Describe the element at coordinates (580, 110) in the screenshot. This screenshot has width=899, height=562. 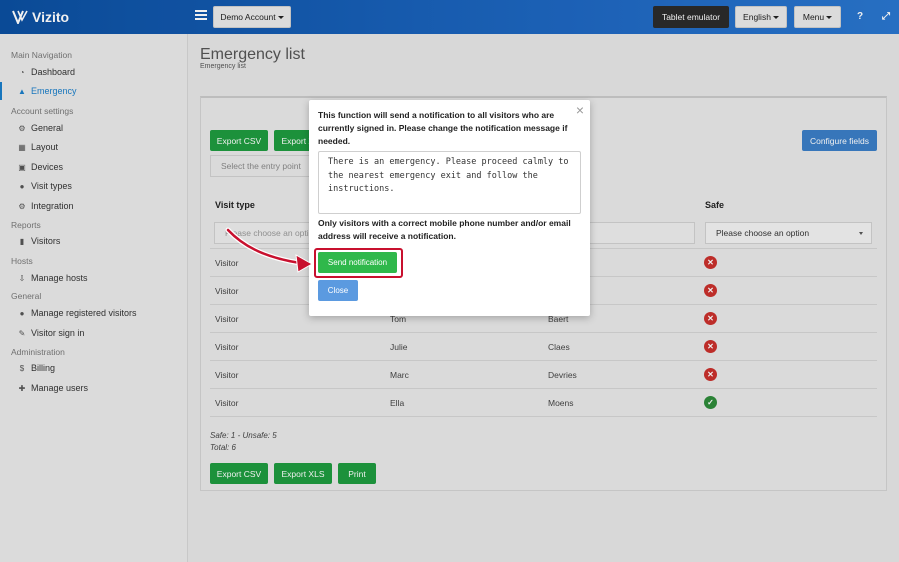
I see `close-icon: ×` at that location.